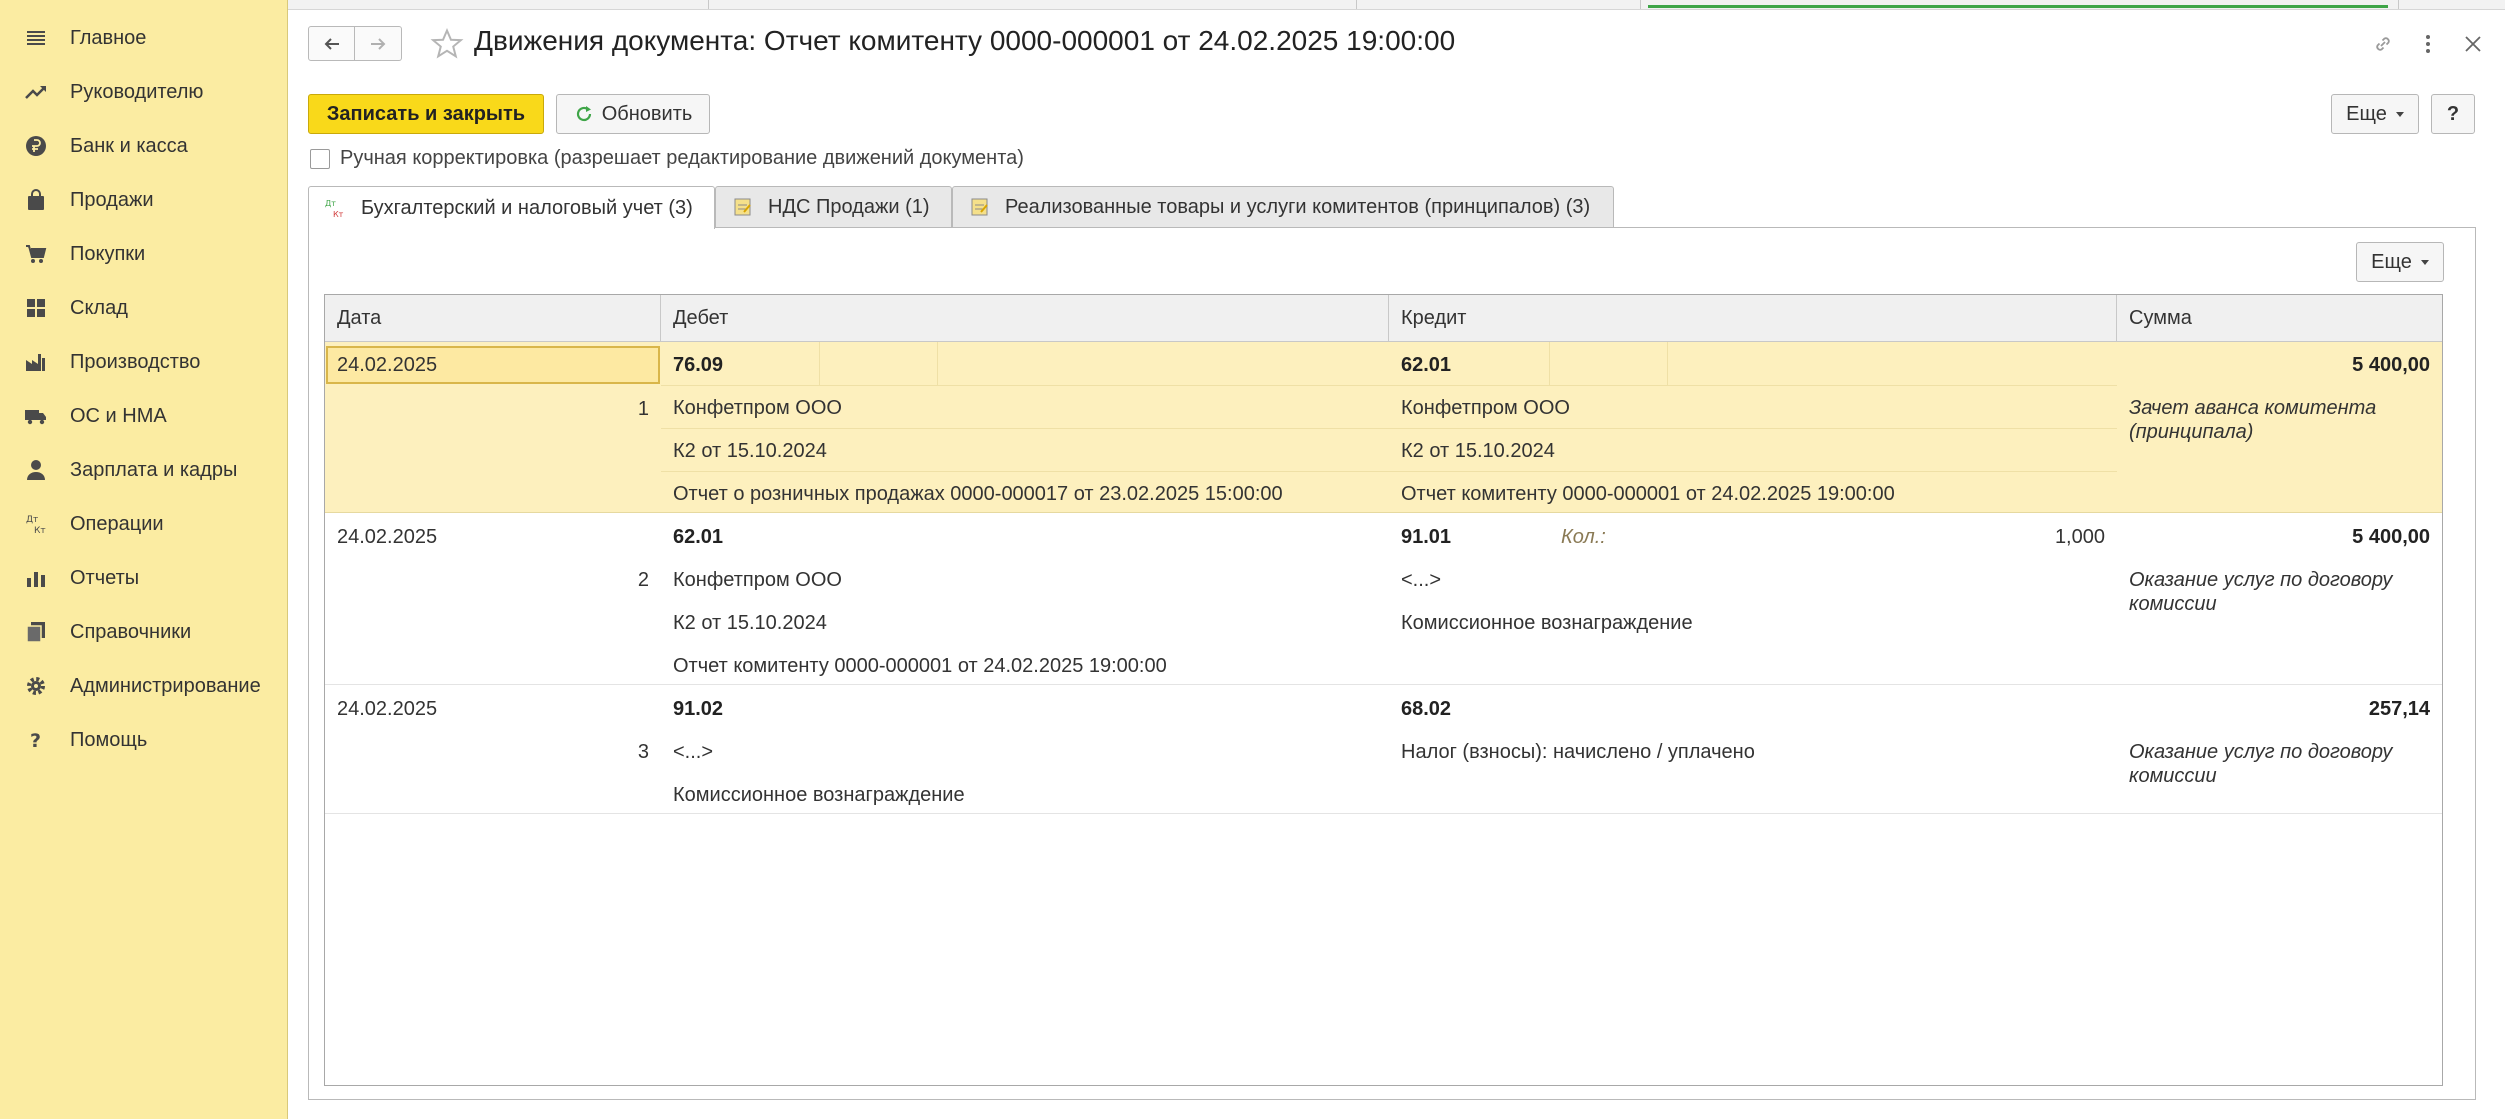 Image resolution: width=2505 pixels, height=1119 pixels. Describe the element at coordinates (698, 709) in the screenshot. I see `cell-debit-account: 91.02` at that location.